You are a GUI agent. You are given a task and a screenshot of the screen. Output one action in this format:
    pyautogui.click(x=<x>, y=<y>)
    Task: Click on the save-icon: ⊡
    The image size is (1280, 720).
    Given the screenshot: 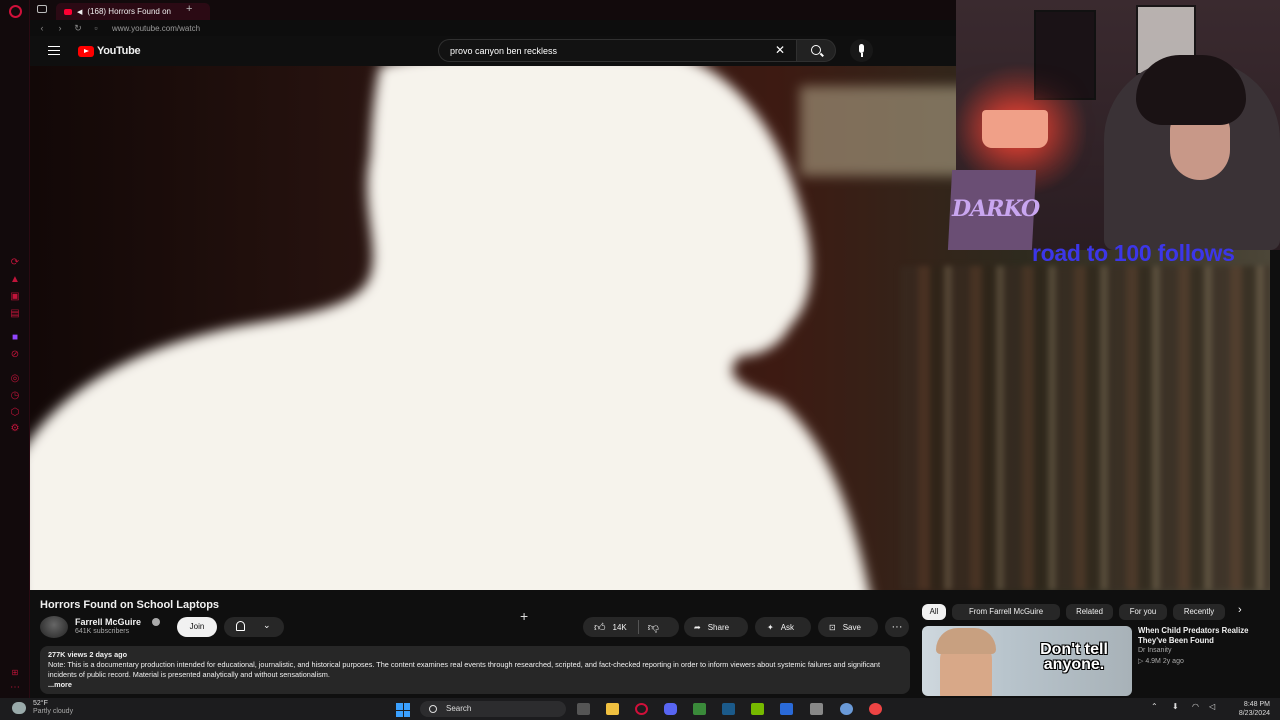 What is the action you would take?
    pyautogui.click(x=832, y=627)
    